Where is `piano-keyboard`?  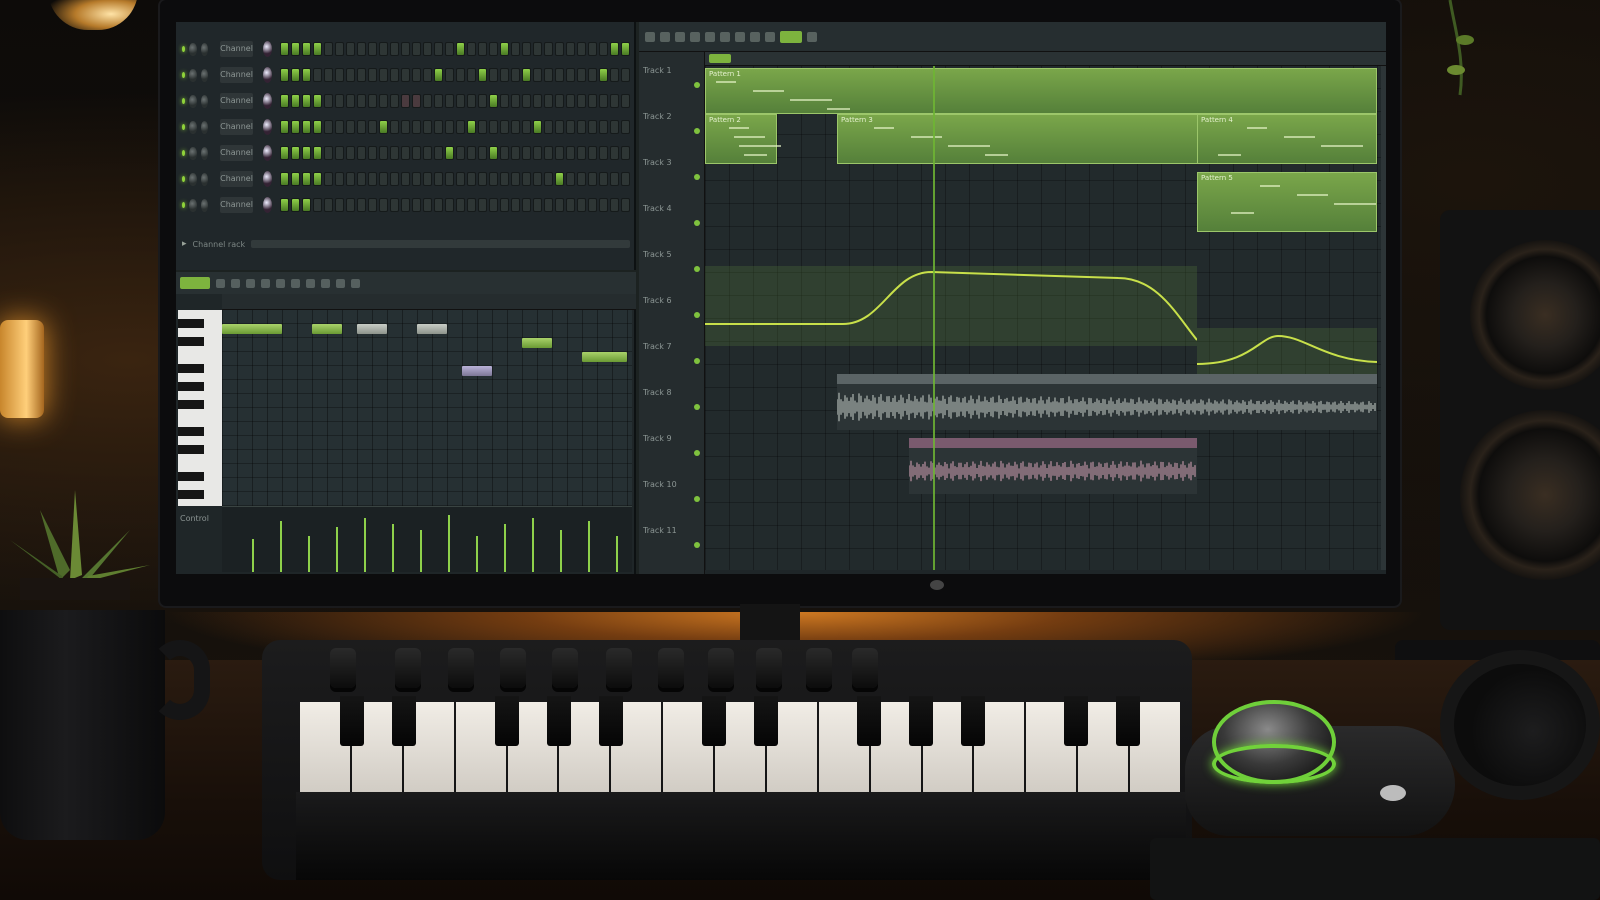 piano-keyboard is located at coordinates (200, 408).